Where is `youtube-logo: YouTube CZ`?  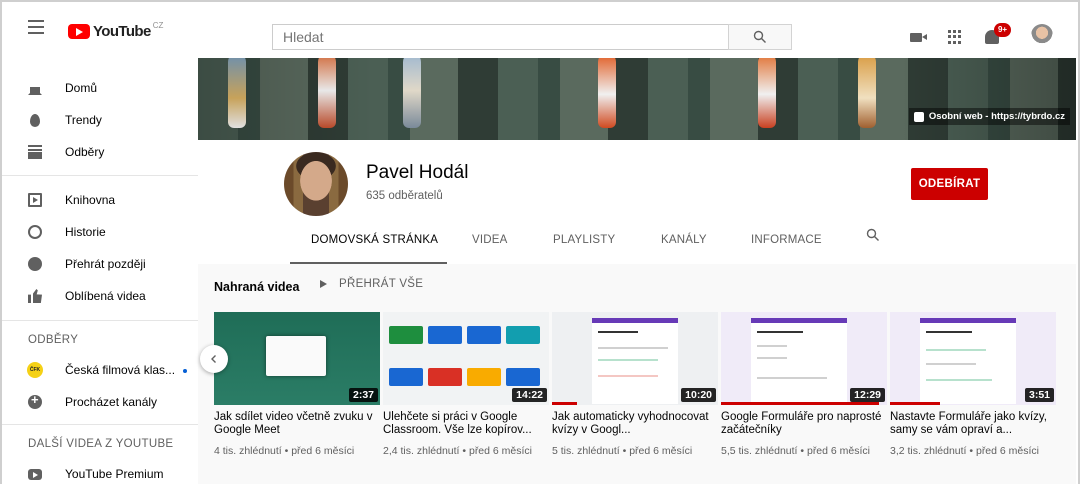 youtube-logo: YouTube CZ is located at coordinates (116, 30).